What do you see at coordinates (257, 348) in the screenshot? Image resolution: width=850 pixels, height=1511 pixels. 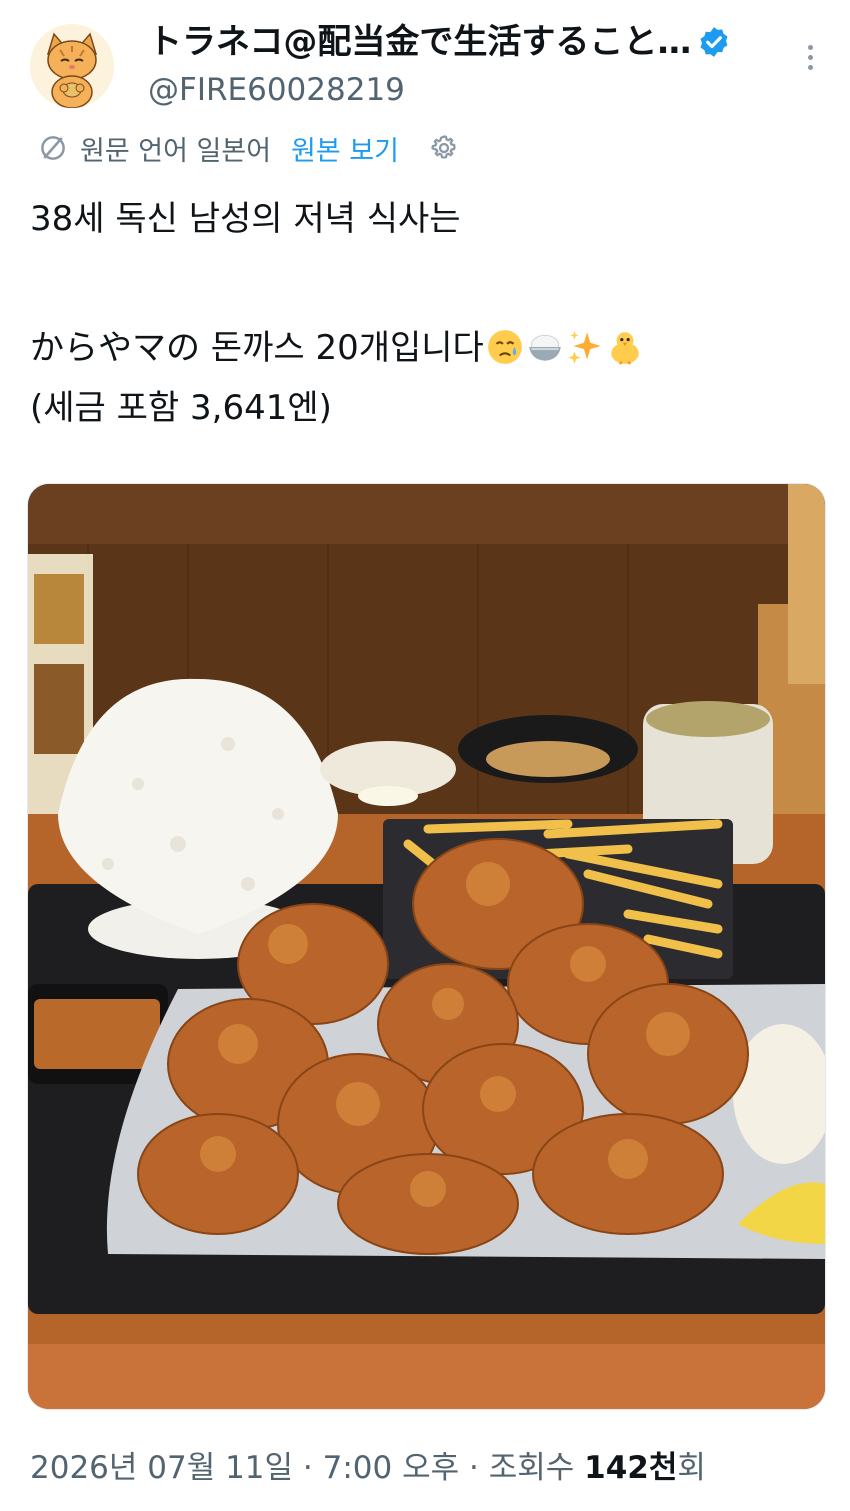 I see `tweet-line-2-text: からやマの 돈까스 20개입니다` at bounding box center [257, 348].